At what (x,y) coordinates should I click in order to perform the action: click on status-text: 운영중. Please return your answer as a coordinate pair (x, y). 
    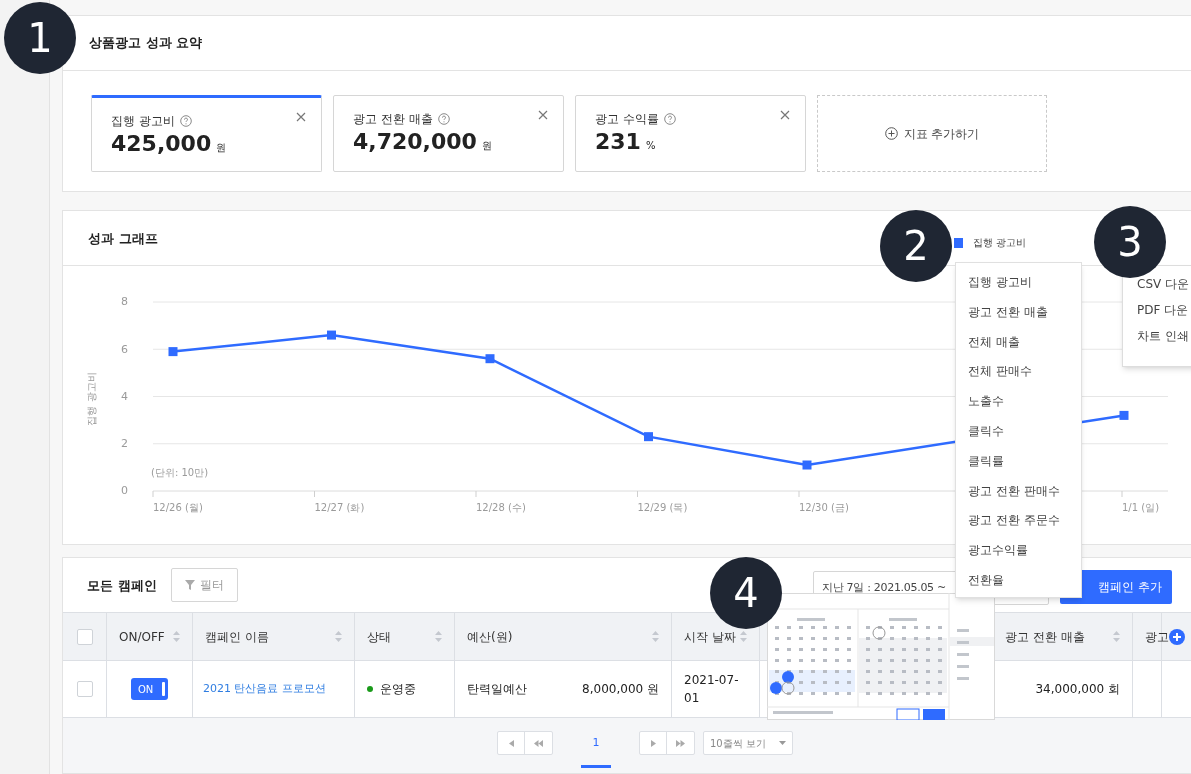
    Looking at the image, I should click on (398, 690).